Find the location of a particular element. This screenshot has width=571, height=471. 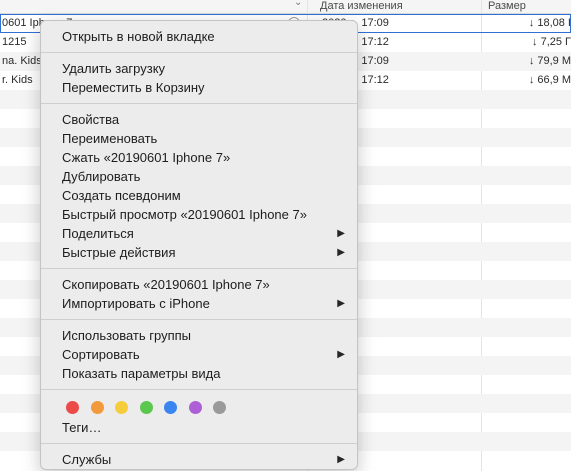

tag-gray-dot is located at coordinates (219, 407).